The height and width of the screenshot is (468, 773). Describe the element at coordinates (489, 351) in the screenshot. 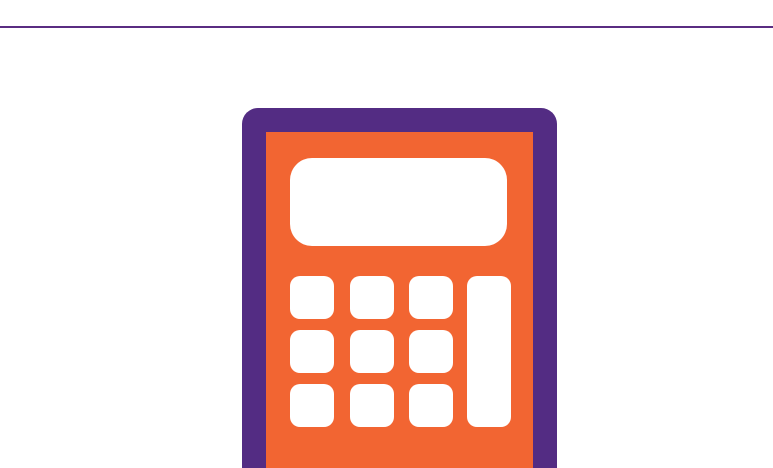

I see `calculator-tall-key` at that location.